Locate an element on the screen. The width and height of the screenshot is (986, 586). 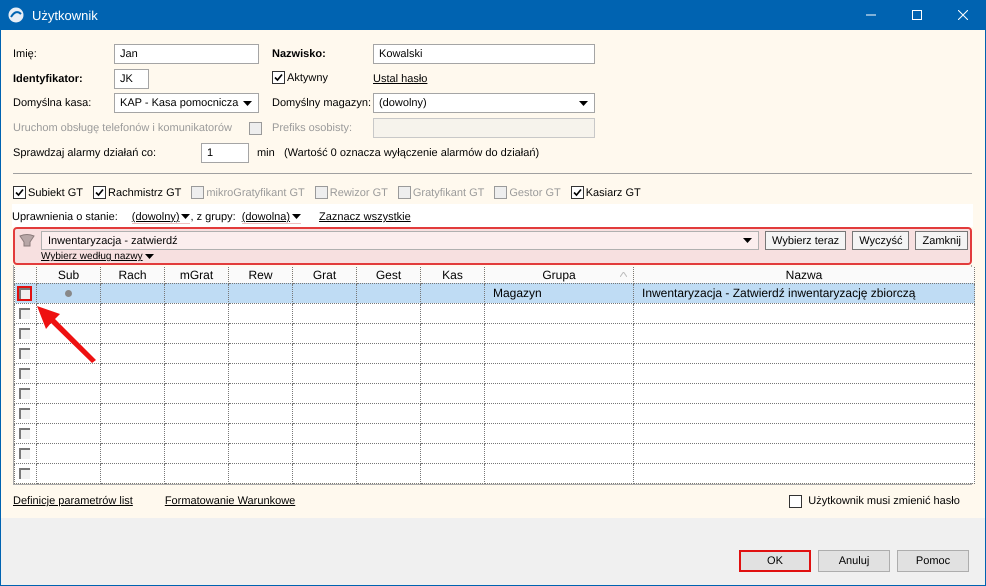
phone-service-label: Uruchom obsługę telefonów i komunikatorów is located at coordinates (123, 128).